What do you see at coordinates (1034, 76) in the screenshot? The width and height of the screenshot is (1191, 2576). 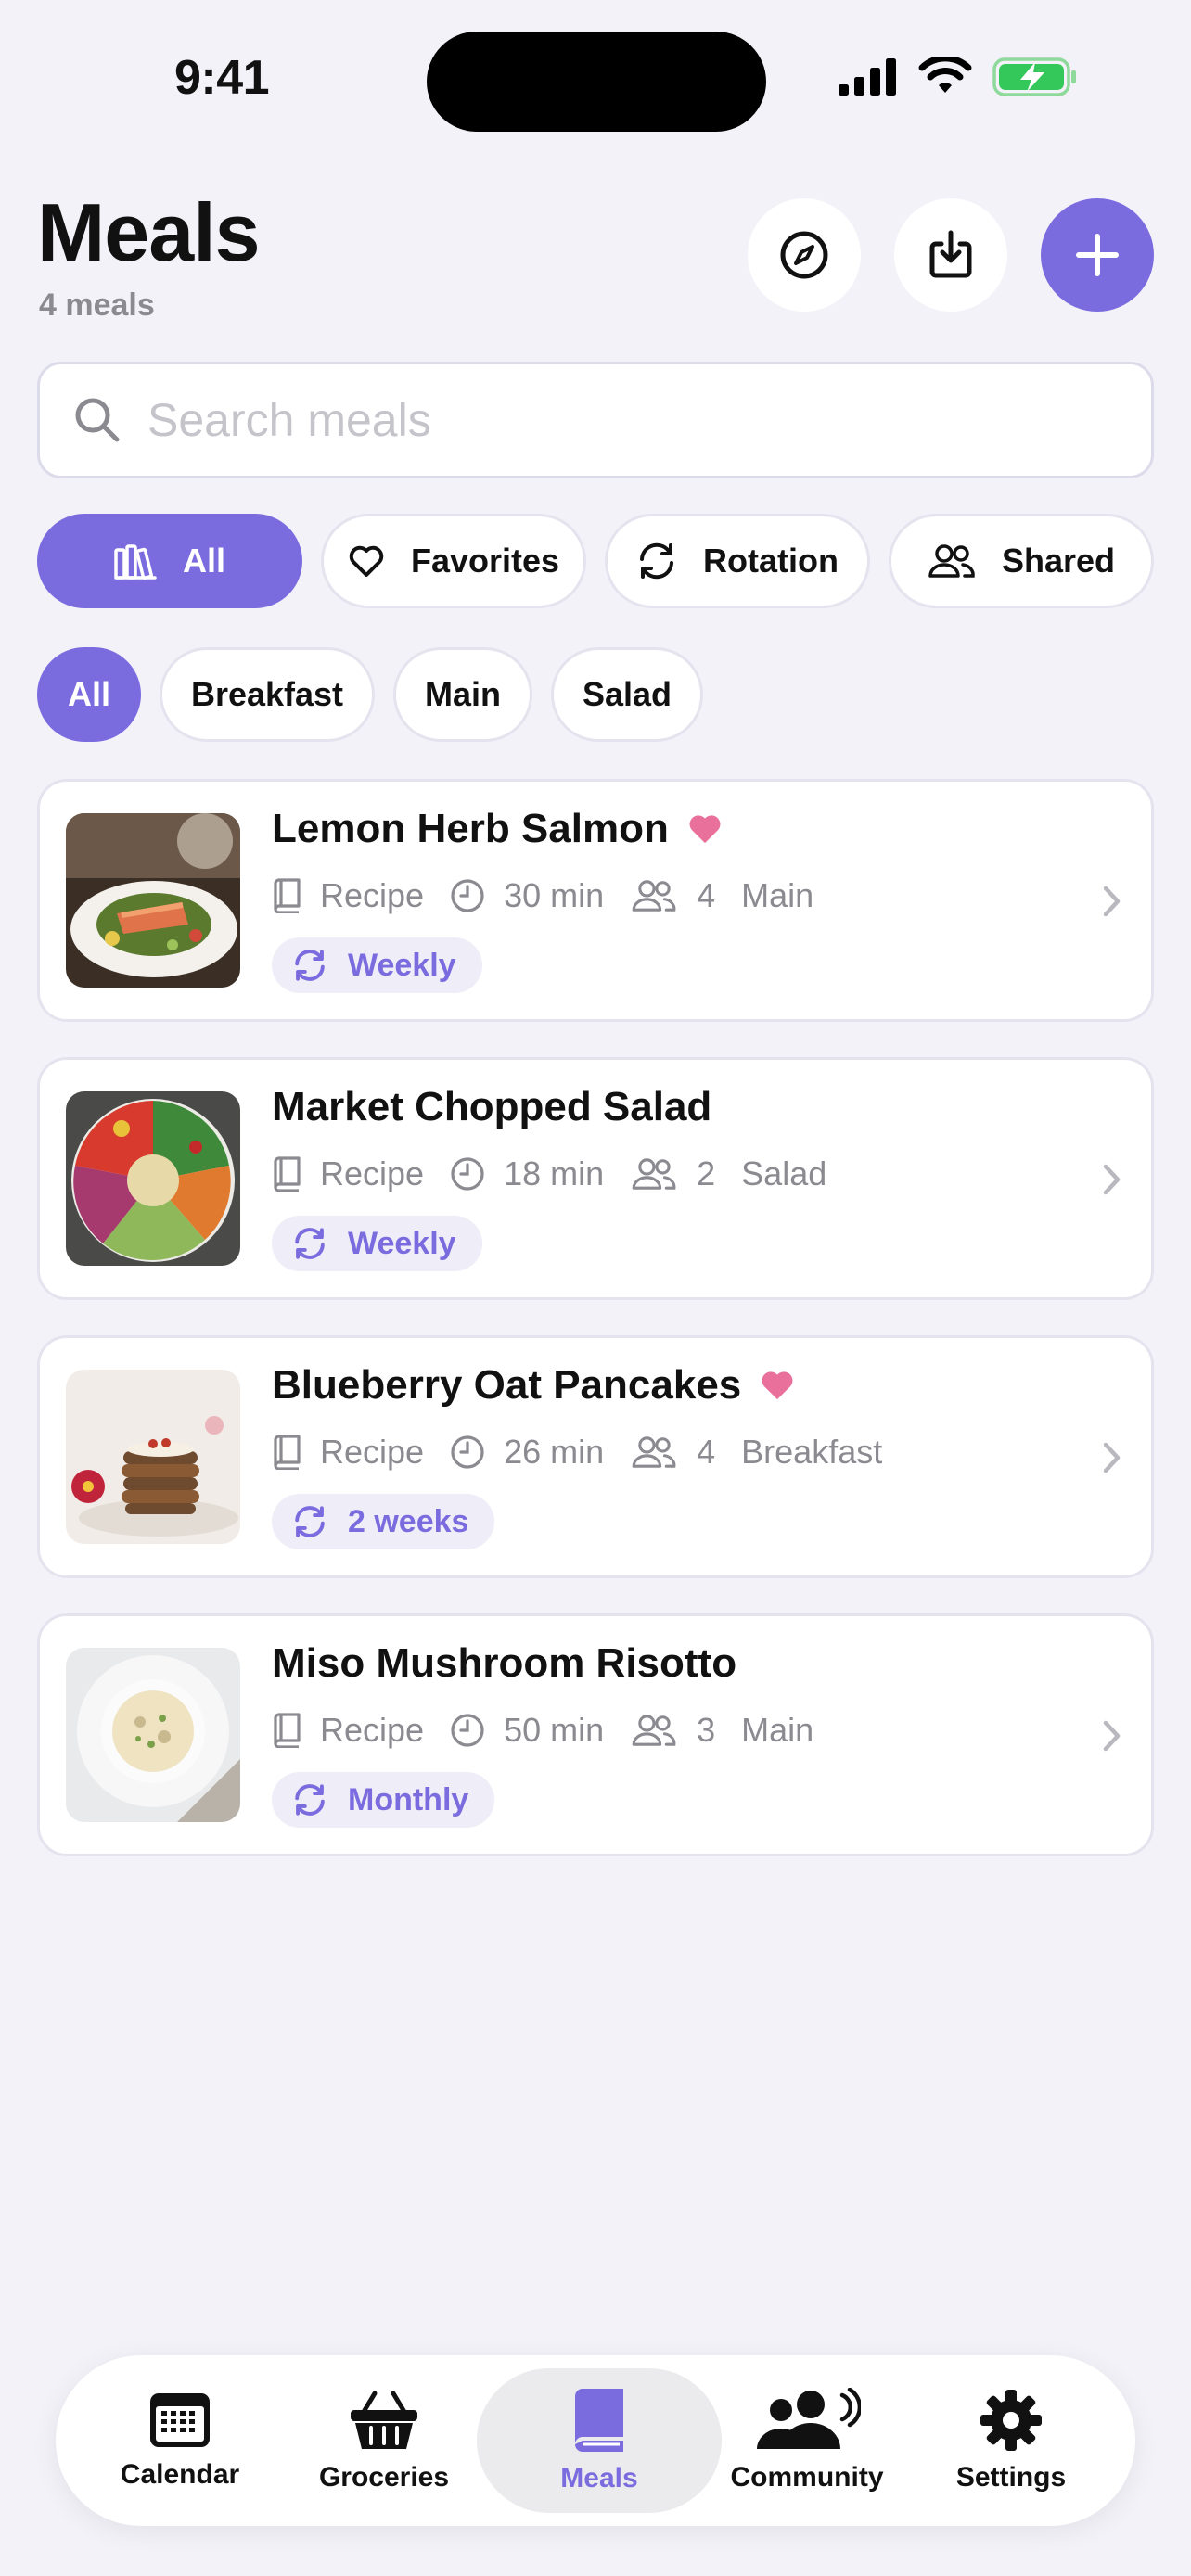 I see `battery-charging-icon` at bounding box center [1034, 76].